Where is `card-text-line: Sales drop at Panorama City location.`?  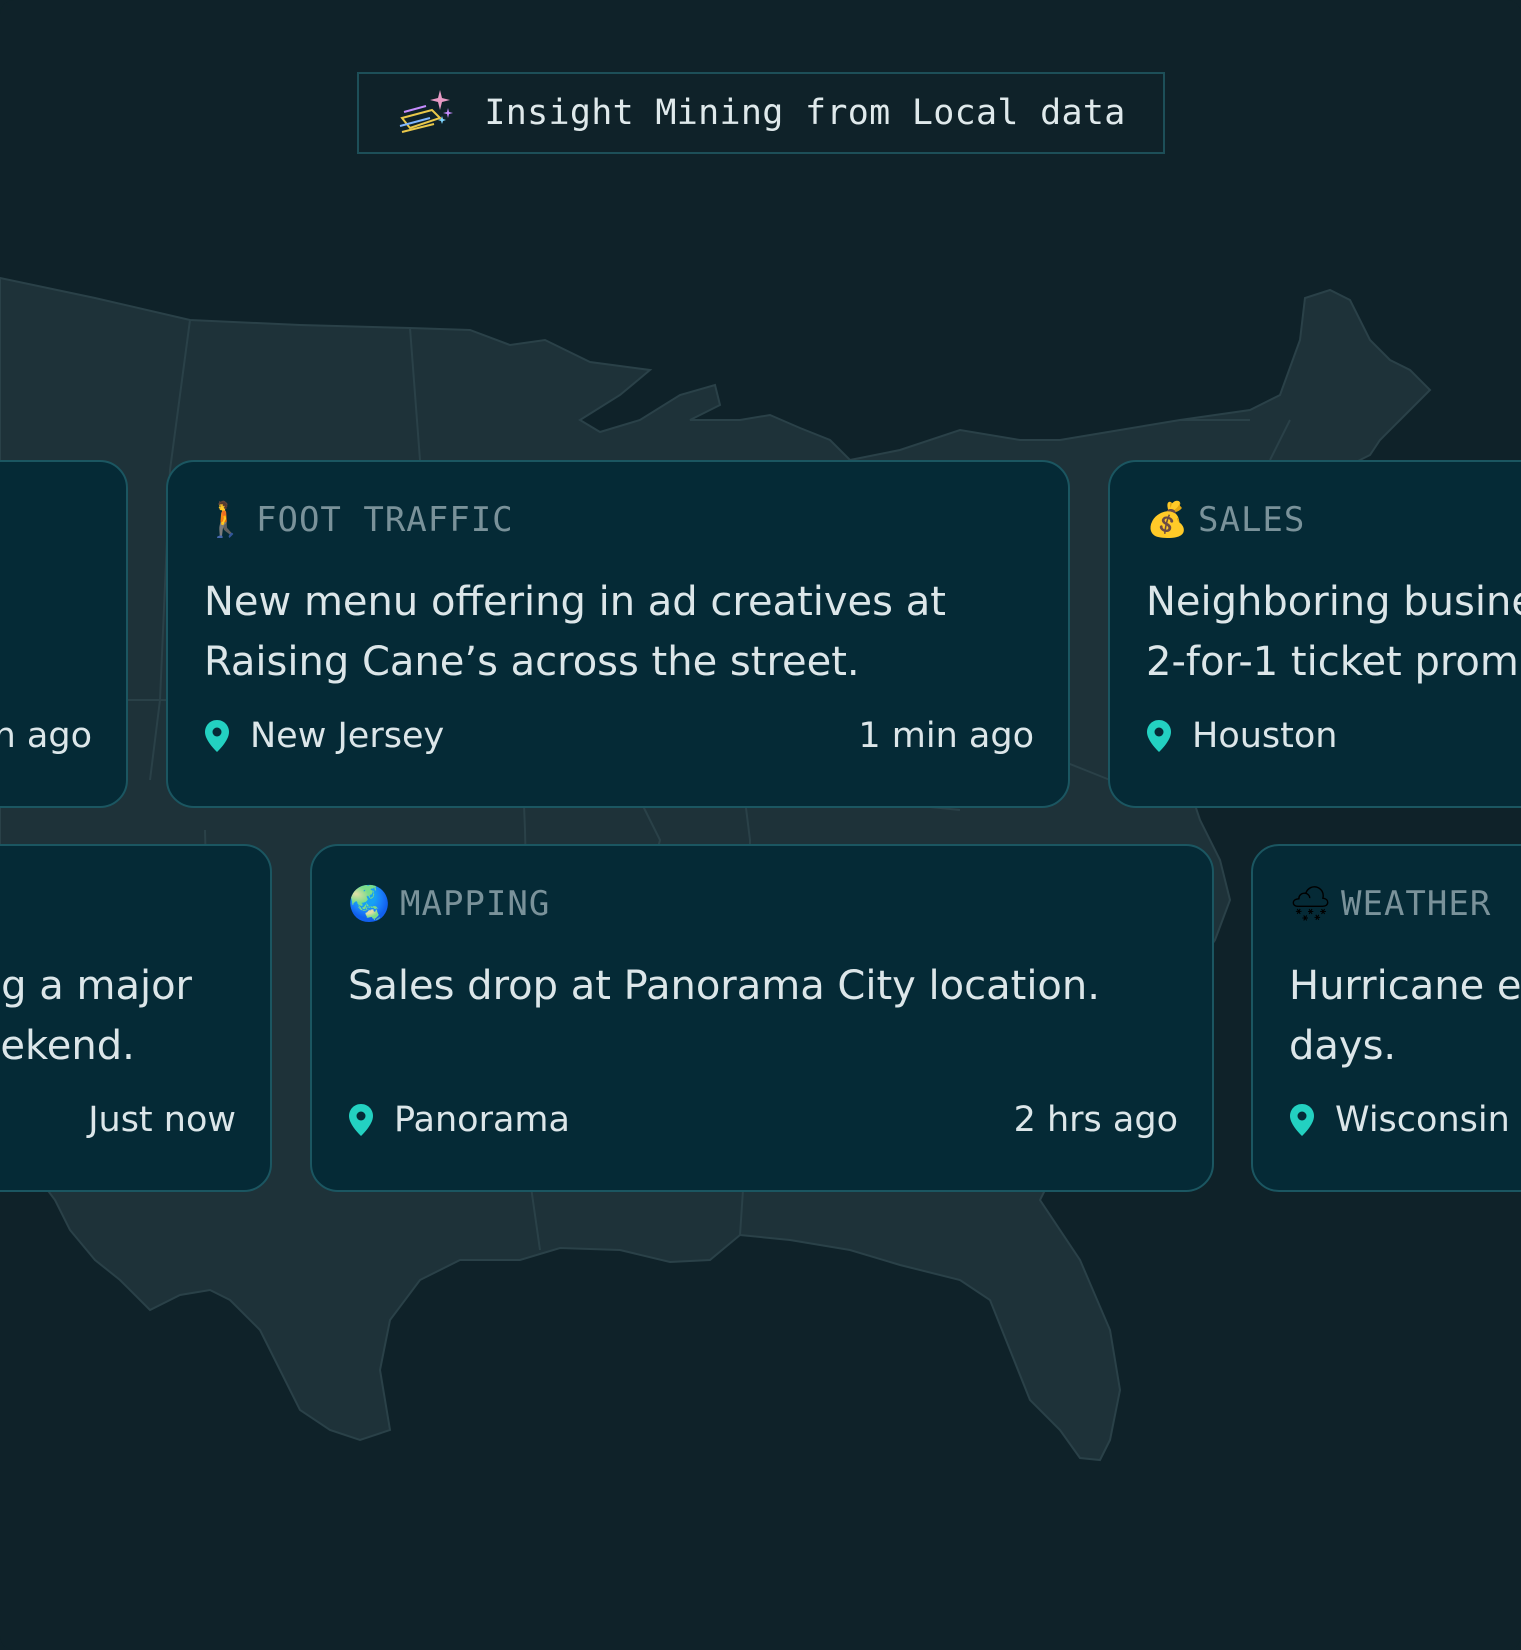
card-text-line: Sales drop at Panorama City location. is located at coordinates (724, 986).